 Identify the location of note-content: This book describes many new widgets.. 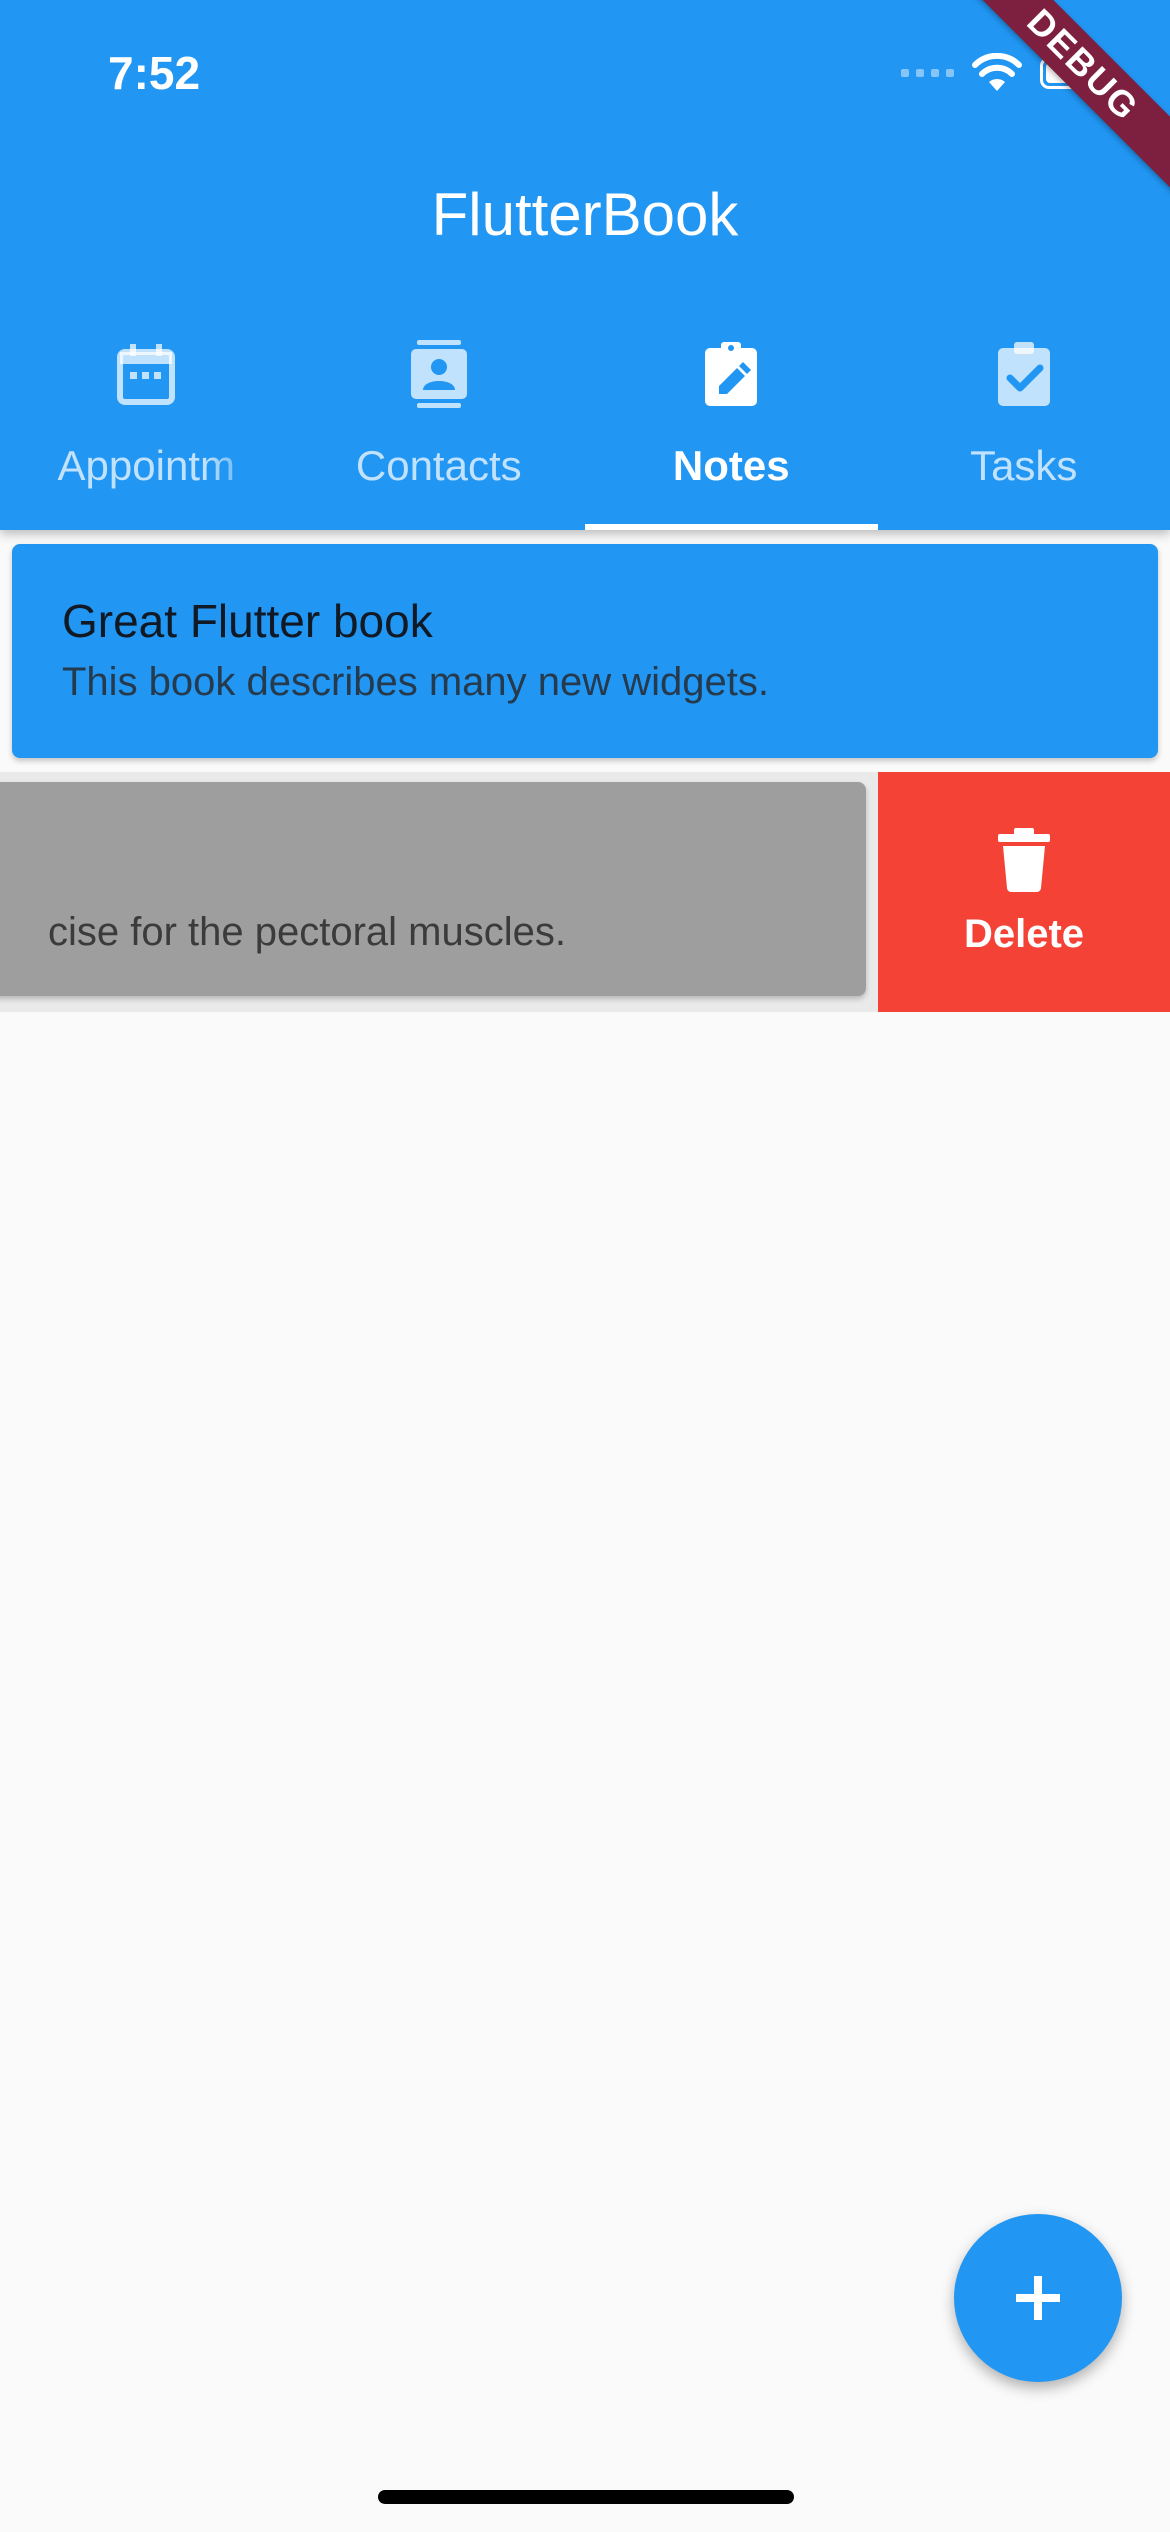
(415, 682).